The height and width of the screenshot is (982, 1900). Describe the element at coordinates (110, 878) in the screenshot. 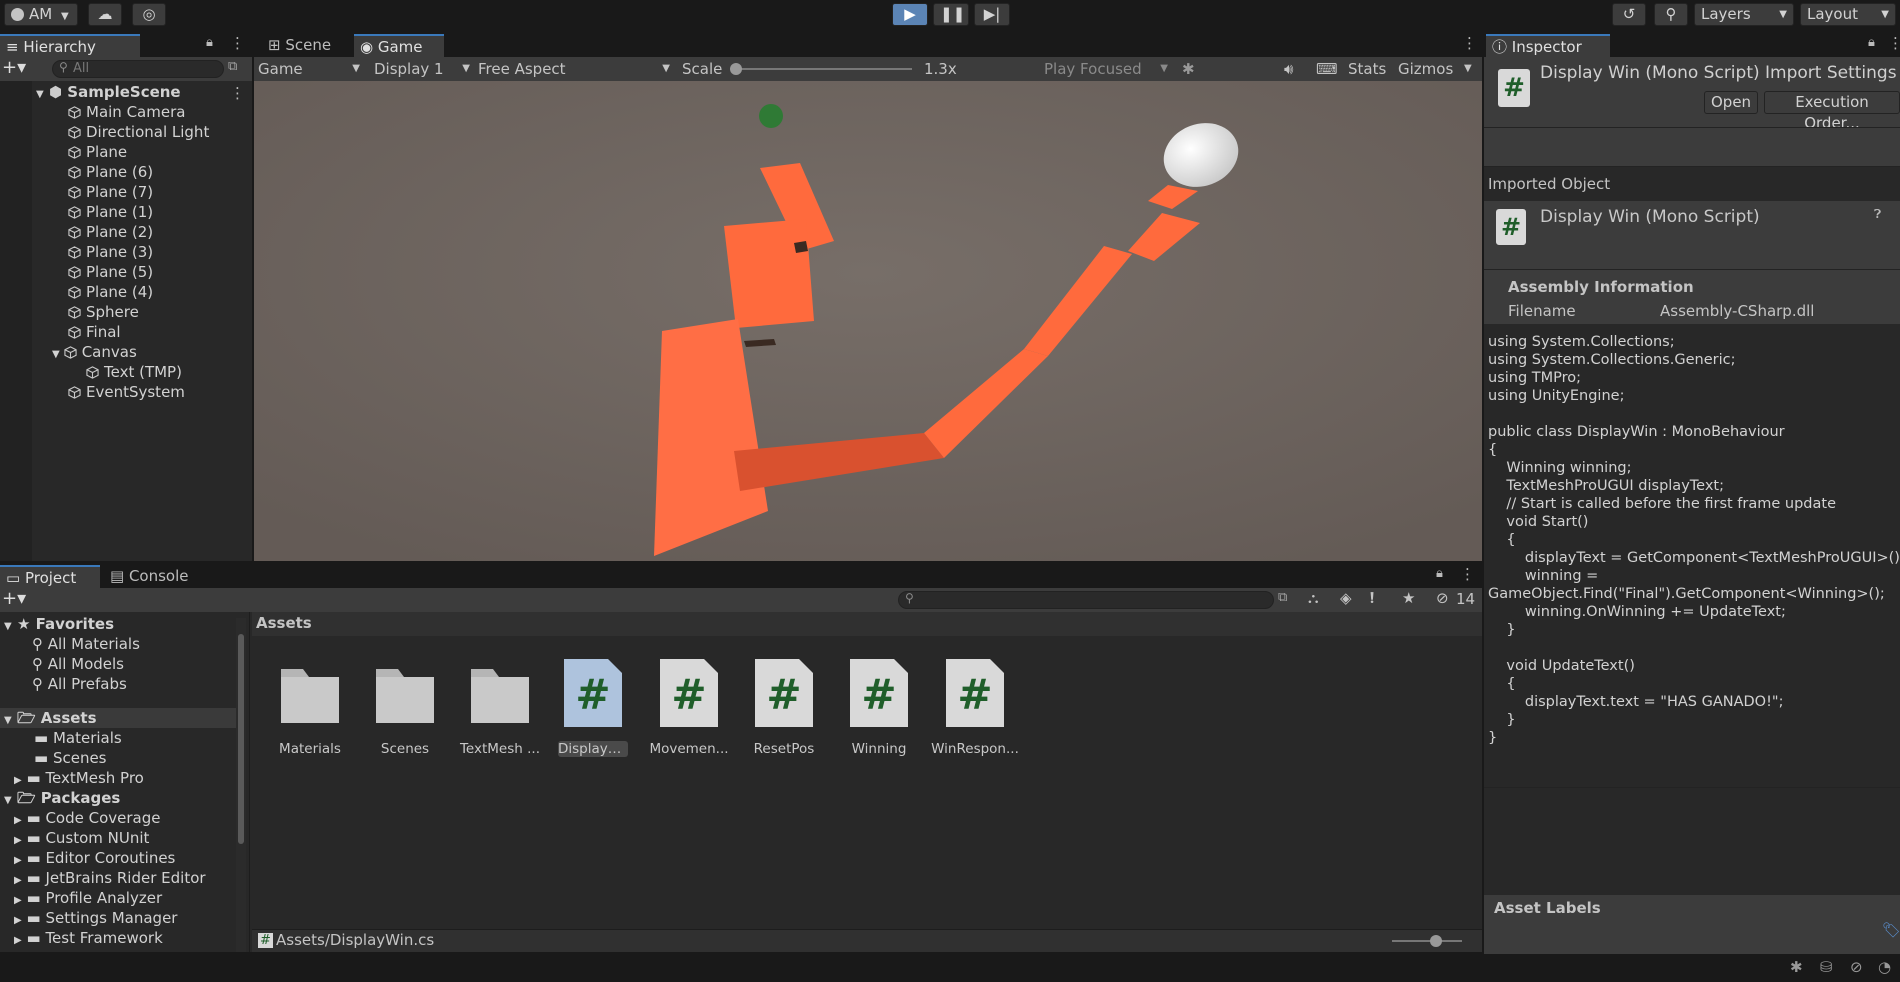

I see `package-item: ▶ ▬ JetBrains Rider Editor` at that location.